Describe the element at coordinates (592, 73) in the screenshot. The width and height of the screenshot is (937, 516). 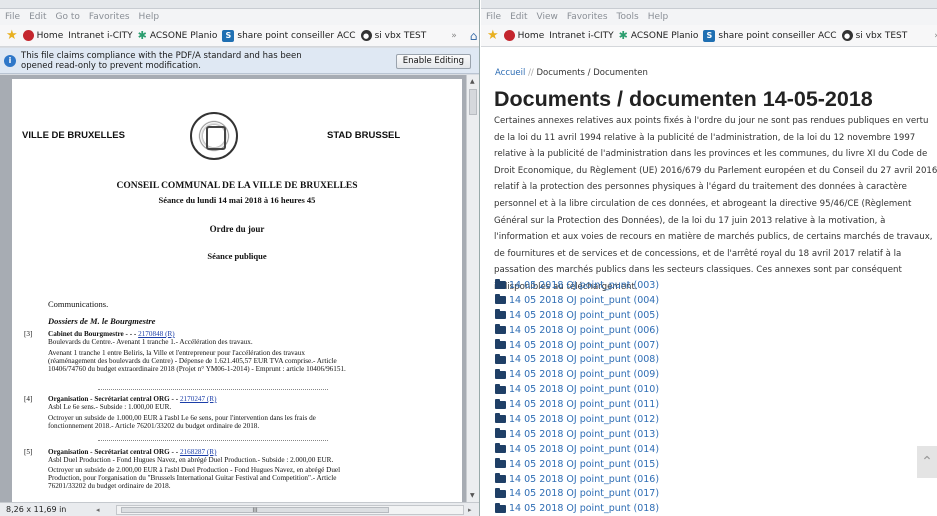
I see `breadcrumb-current: Documents / Documenten` at that location.